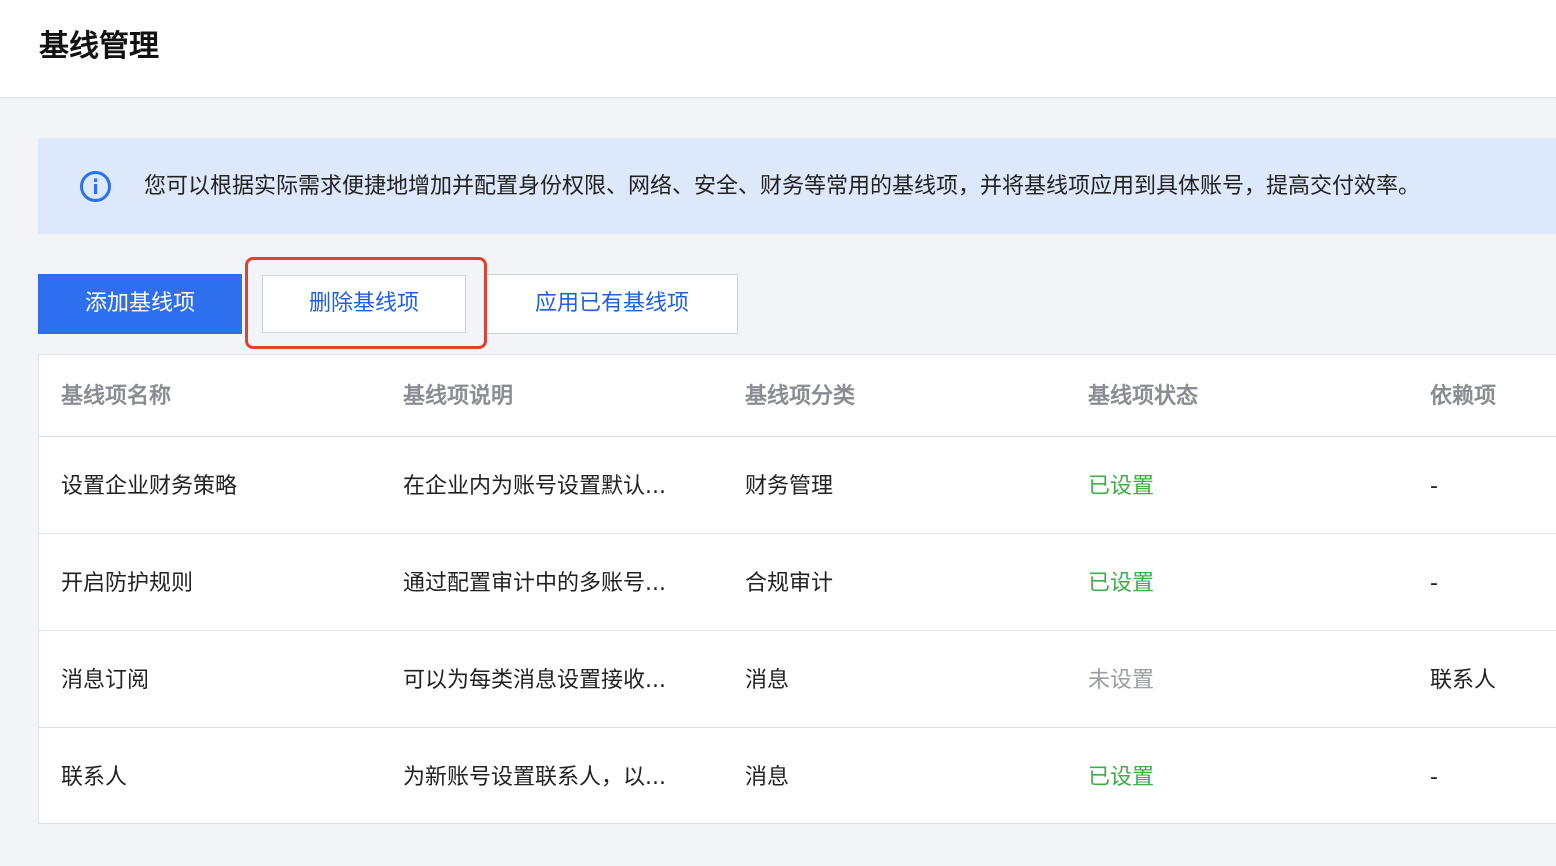 This screenshot has width=1556, height=866. What do you see at coordinates (612, 304) in the screenshot?
I see `apply-baseline-button: 应用已有基线项` at bounding box center [612, 304].